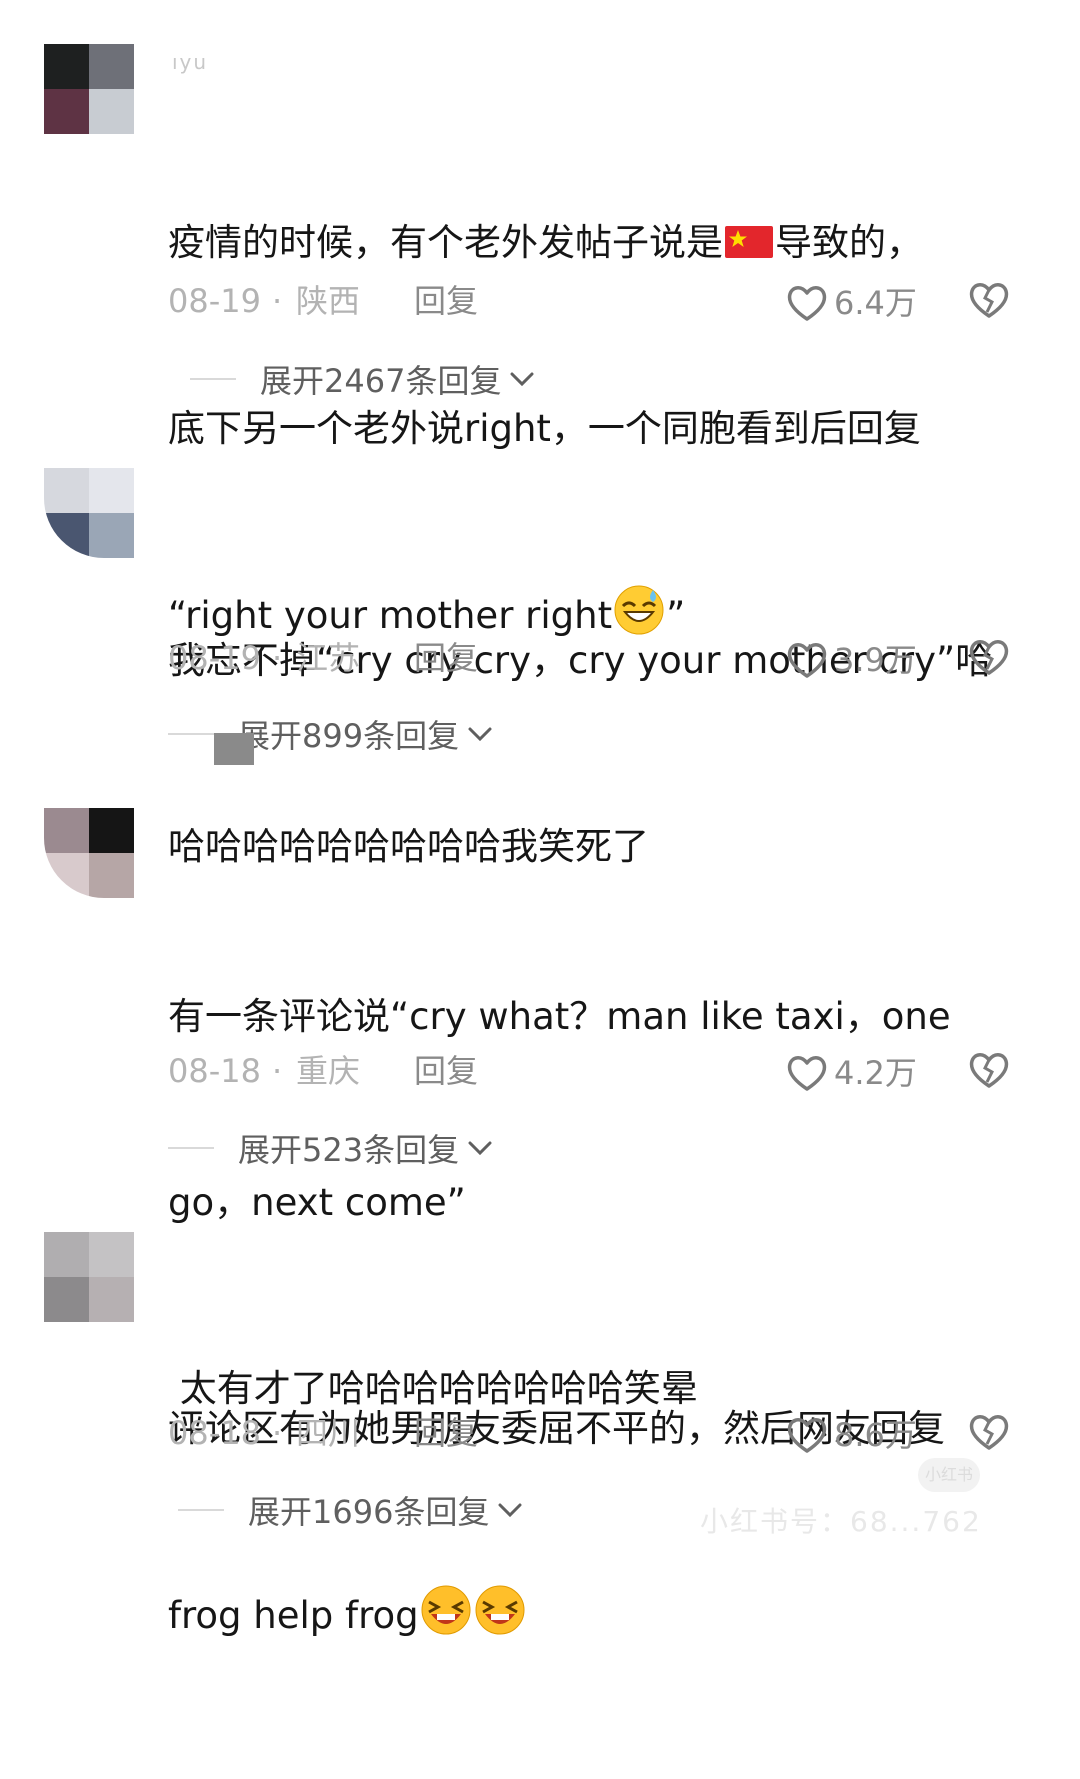 This screenshot has height=1779, width=1080. I want to click on comment-region: 江苏, so click(328, 658).